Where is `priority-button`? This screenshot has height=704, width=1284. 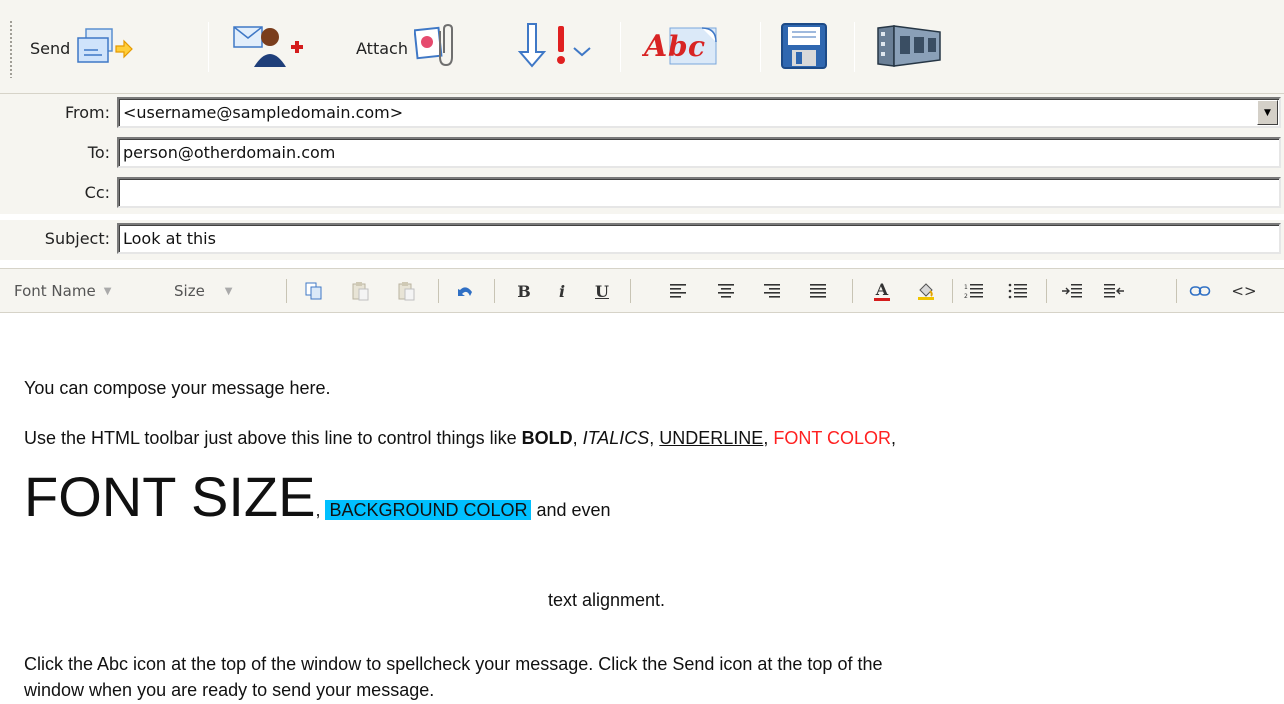 priority-button is located at coordinates (556, 48).